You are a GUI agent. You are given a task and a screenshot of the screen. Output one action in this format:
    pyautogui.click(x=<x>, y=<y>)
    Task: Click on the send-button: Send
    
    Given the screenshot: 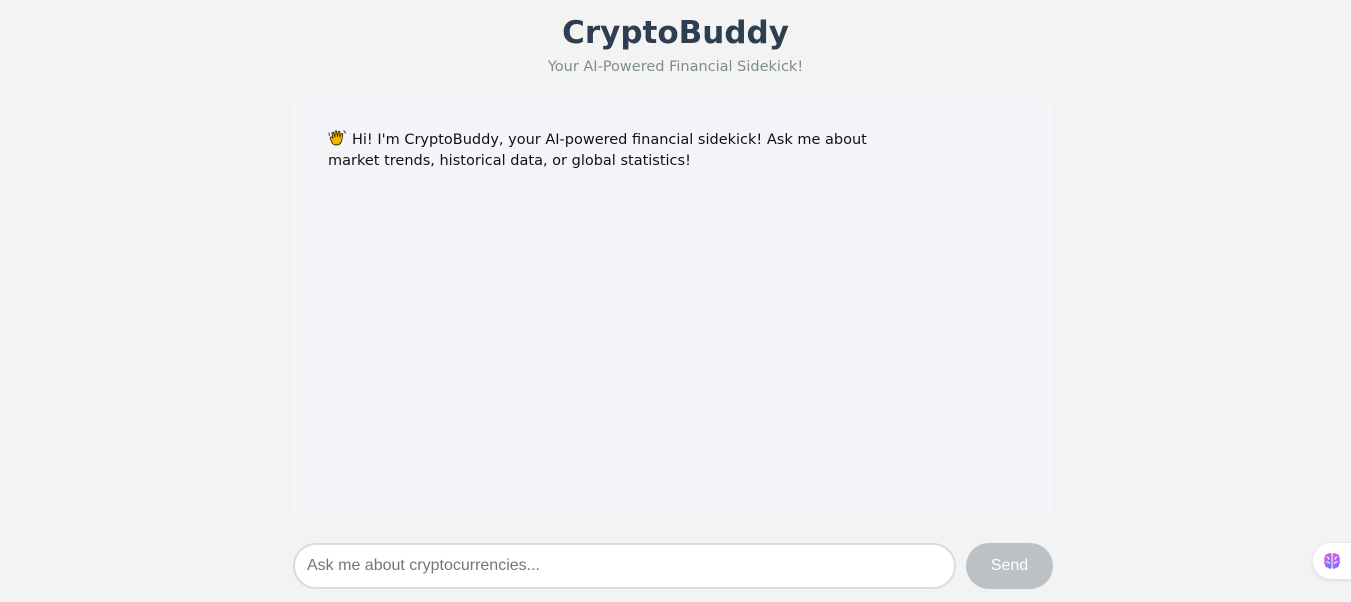 What is the action you would take?
    pyautogui.click(x=1009, y=566)
    